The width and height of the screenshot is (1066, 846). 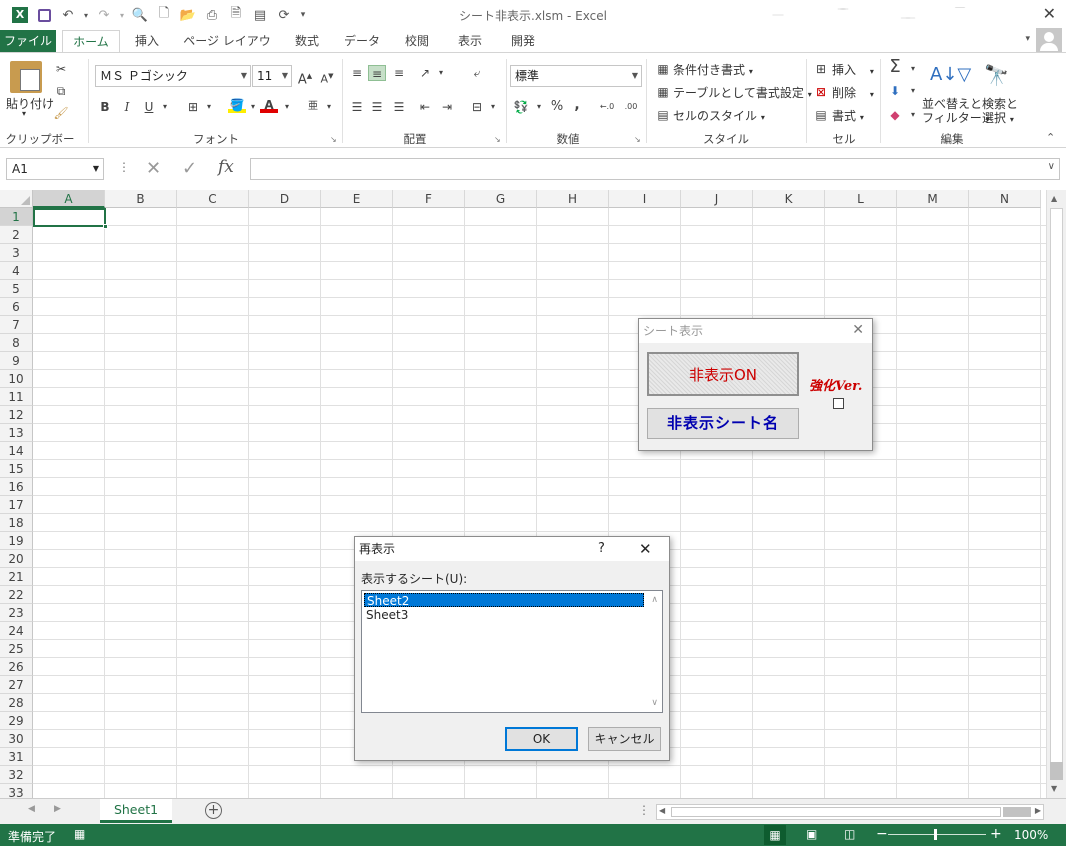 What do you see at coordinates (285, 199) in the screenshot?
I see `column-header: D` at bounding box center [285, 199].